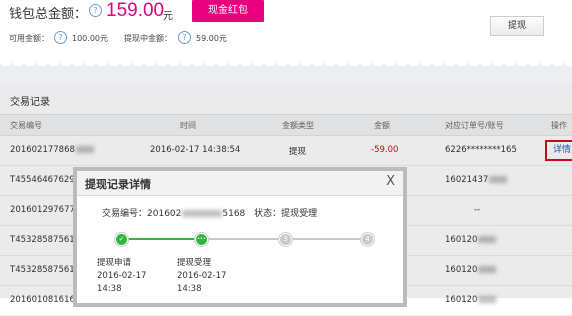 The image size is (572, 316). I want to click on available-help-icon: ?, so click(60, 37).